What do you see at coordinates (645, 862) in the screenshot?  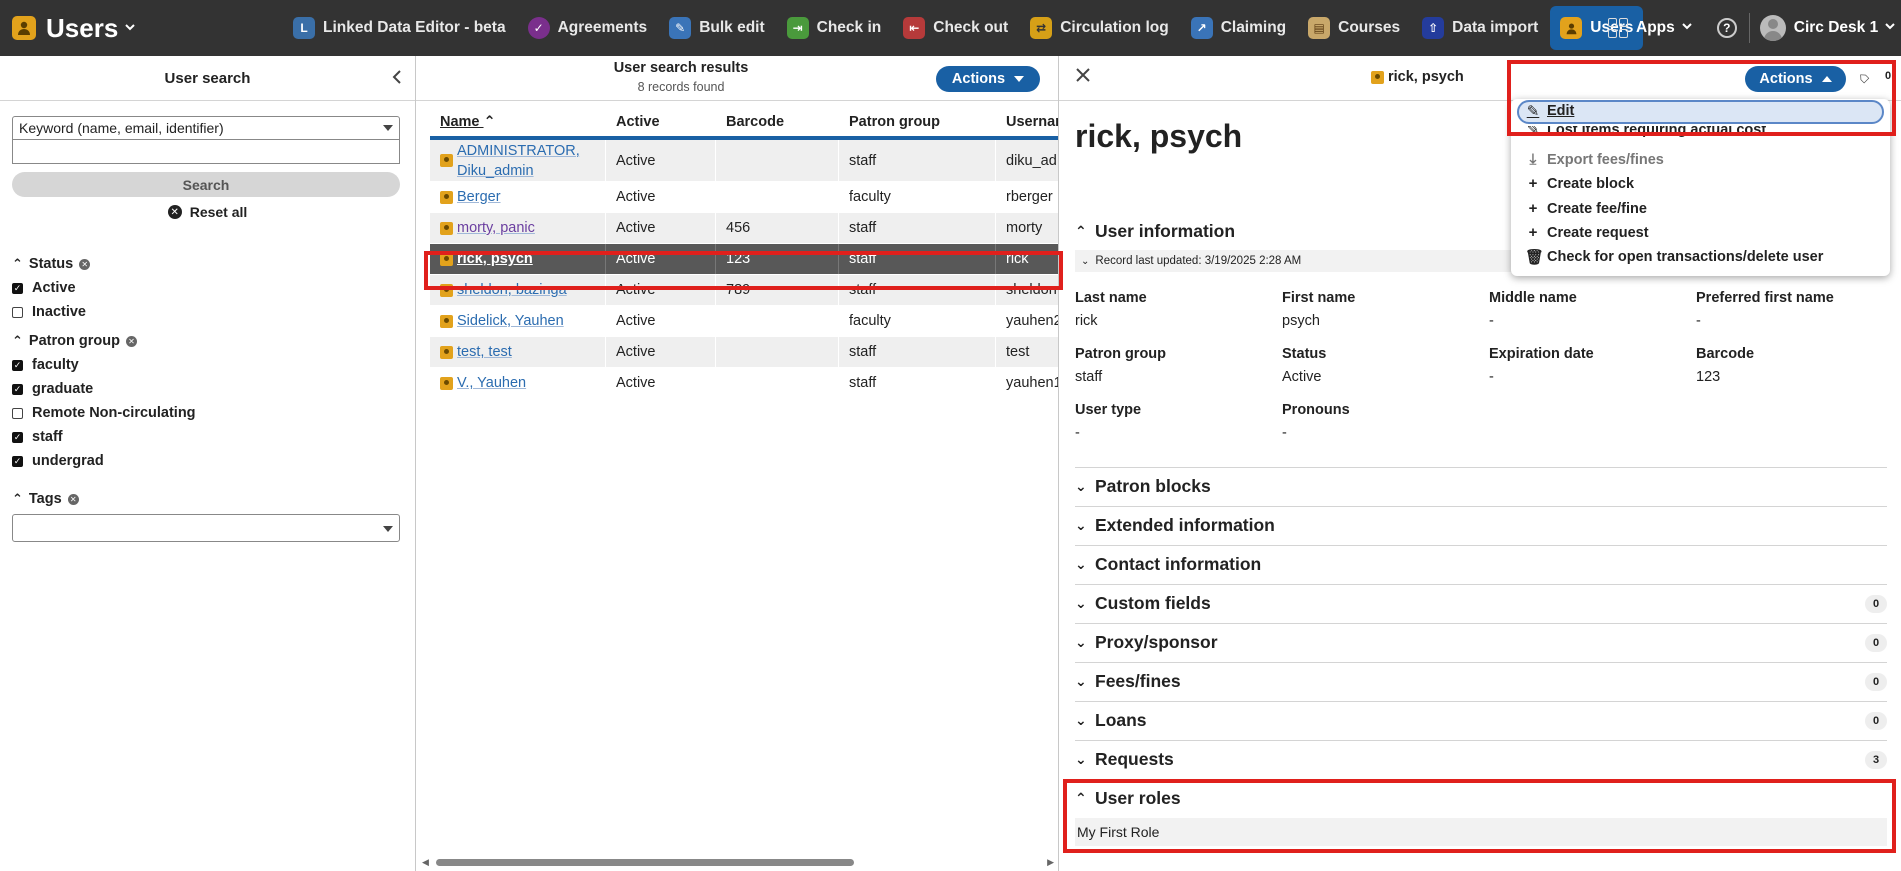 I see `scrollbar-thumb` at bounding box center [645, 862].